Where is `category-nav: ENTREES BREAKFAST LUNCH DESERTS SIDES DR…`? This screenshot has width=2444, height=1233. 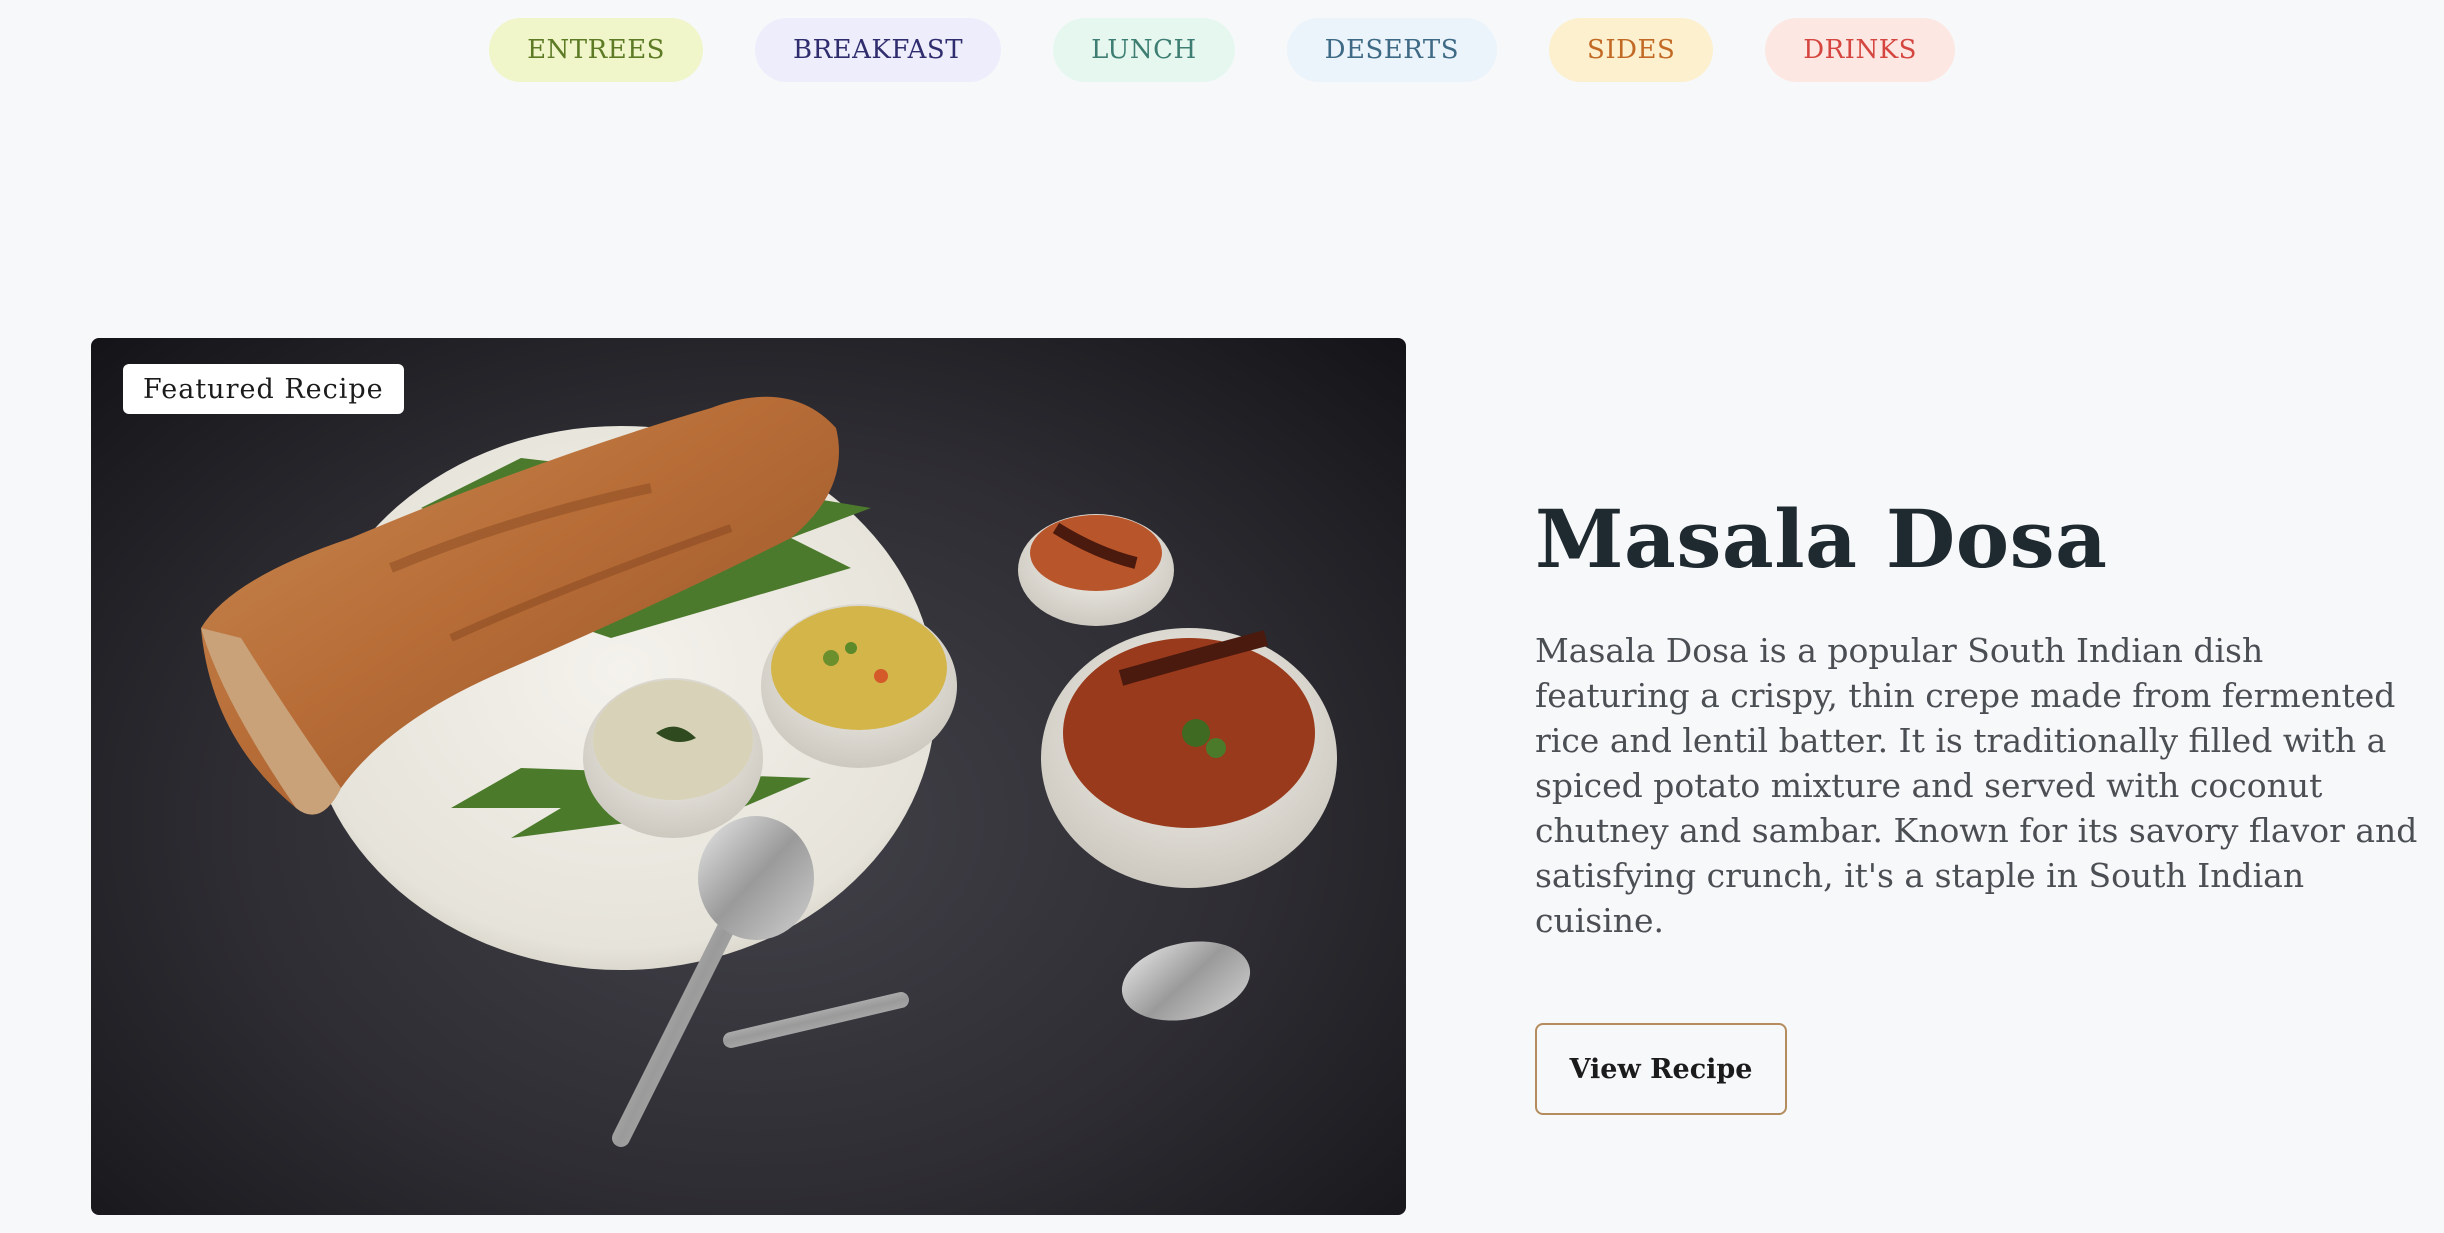
category-nav: ENTREES BREAKFAST LUNCH DESERTS SIDES DR… is located at coordinates (1222, 50).